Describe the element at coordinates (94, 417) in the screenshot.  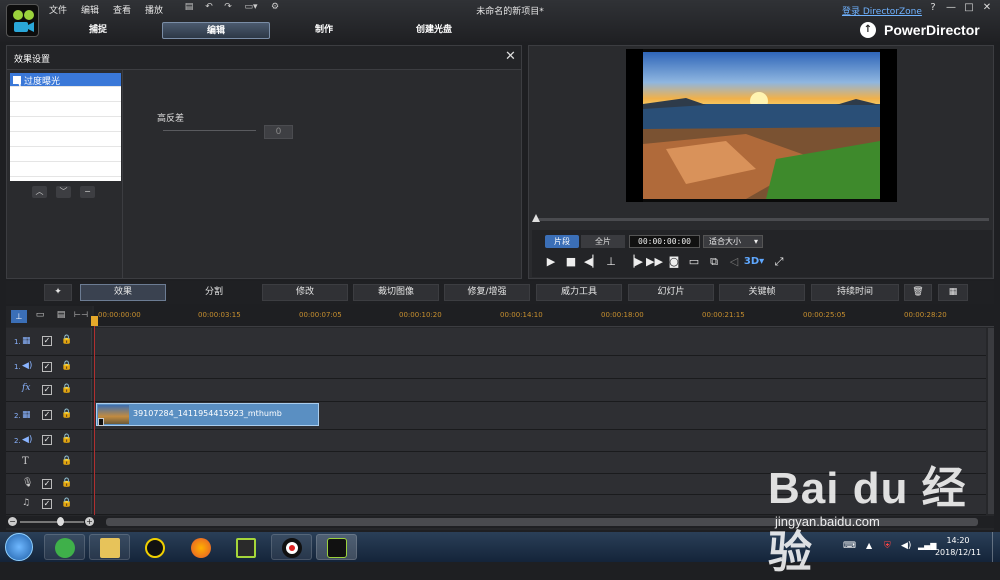
I see `playhead` at that location.